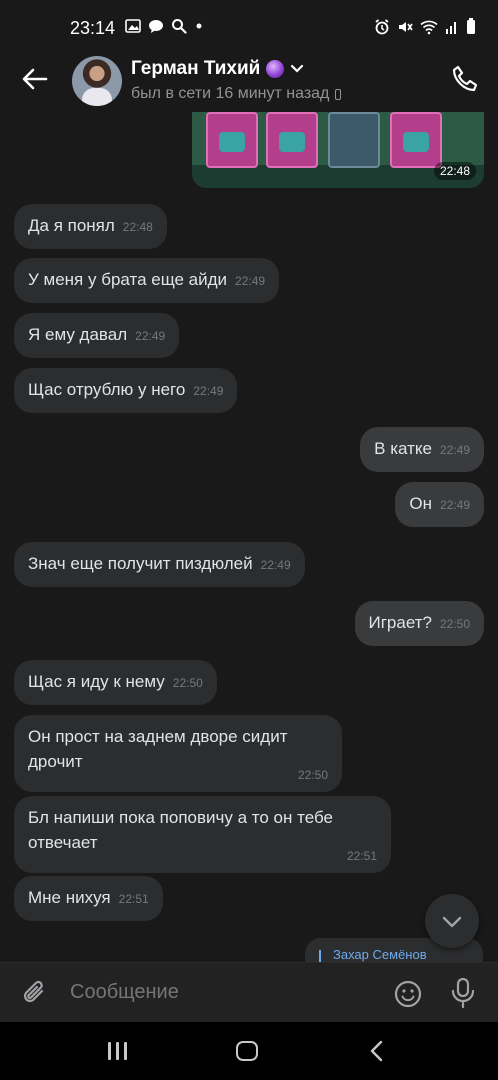 Image resolution: width=498 pixels, height=1080 pixels. Describe the element at coordinates (117, 1051) in the screenshot. I see `recent-apps-icon` at that location.